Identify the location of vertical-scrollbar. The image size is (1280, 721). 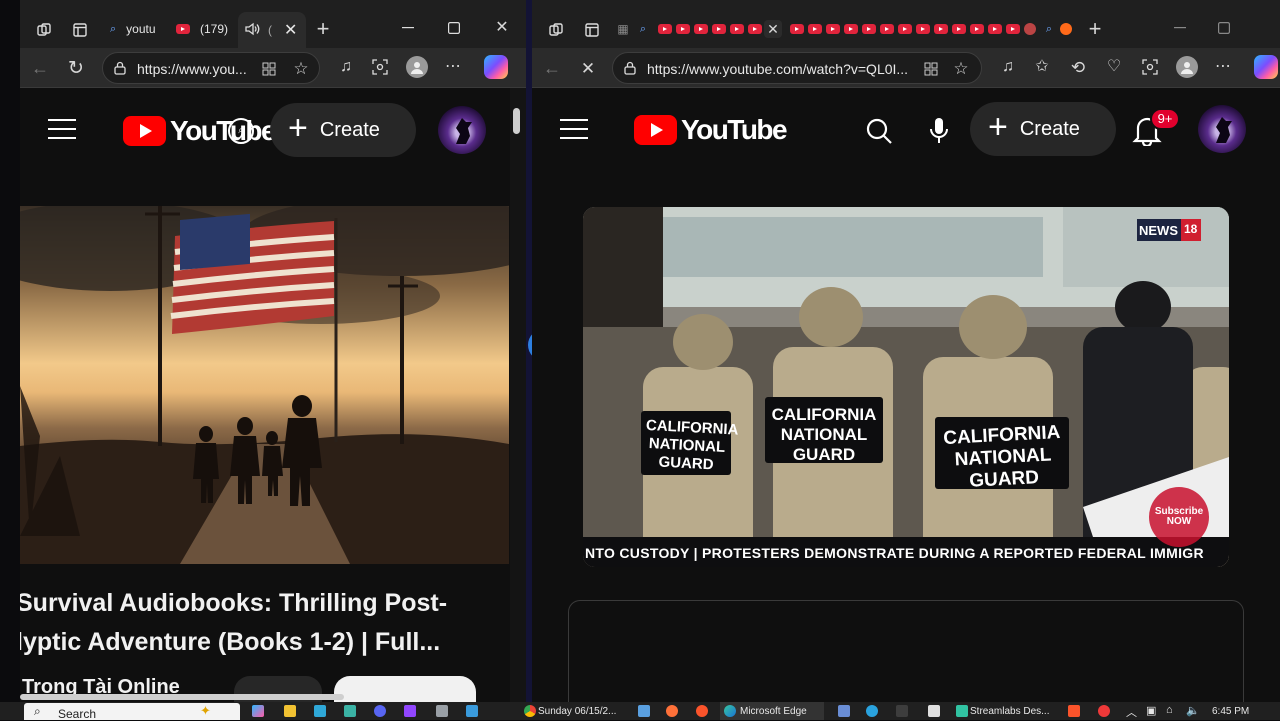
(518, 395).